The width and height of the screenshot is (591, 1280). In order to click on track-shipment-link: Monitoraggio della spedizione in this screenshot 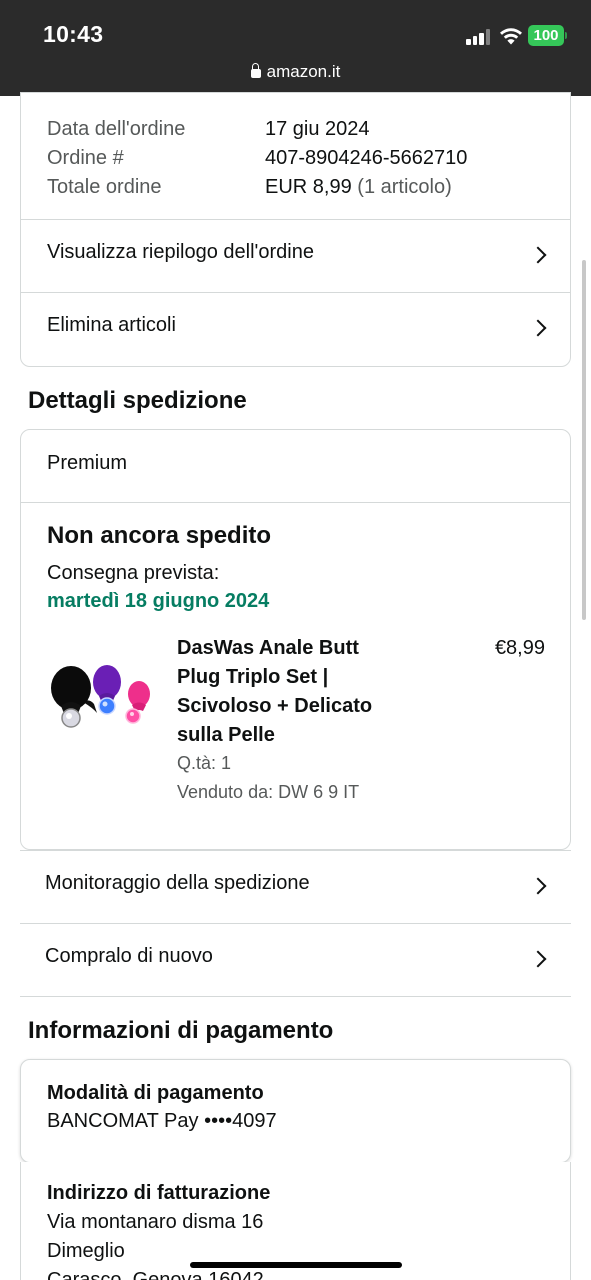, I will do `click(295, 886)`.